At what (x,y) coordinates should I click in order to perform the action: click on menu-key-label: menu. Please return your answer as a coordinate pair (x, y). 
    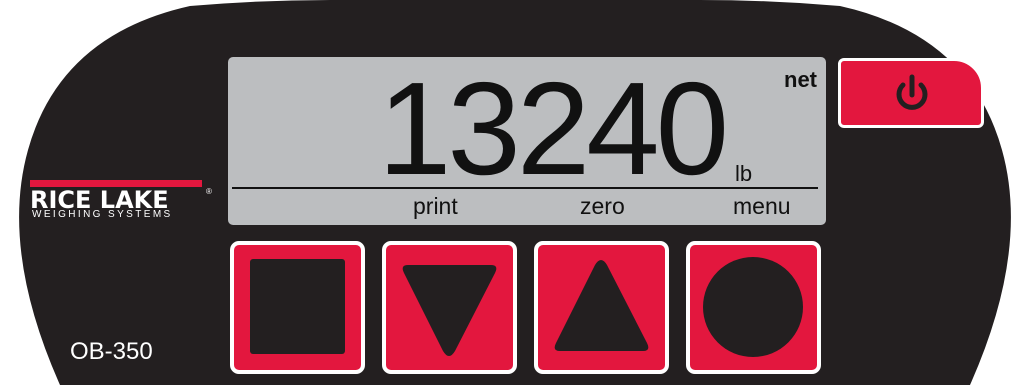
    Looking at the image, I should click on (762, 206).